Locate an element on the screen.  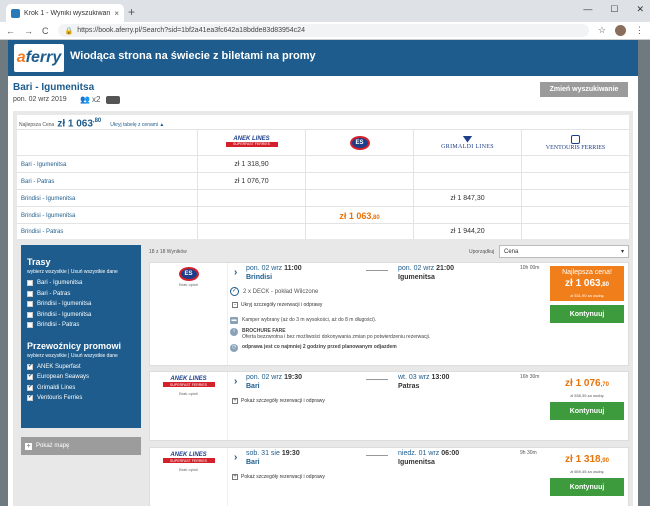
matrix-cell: zł 1 944,20 is located at coordinates (467, 231).